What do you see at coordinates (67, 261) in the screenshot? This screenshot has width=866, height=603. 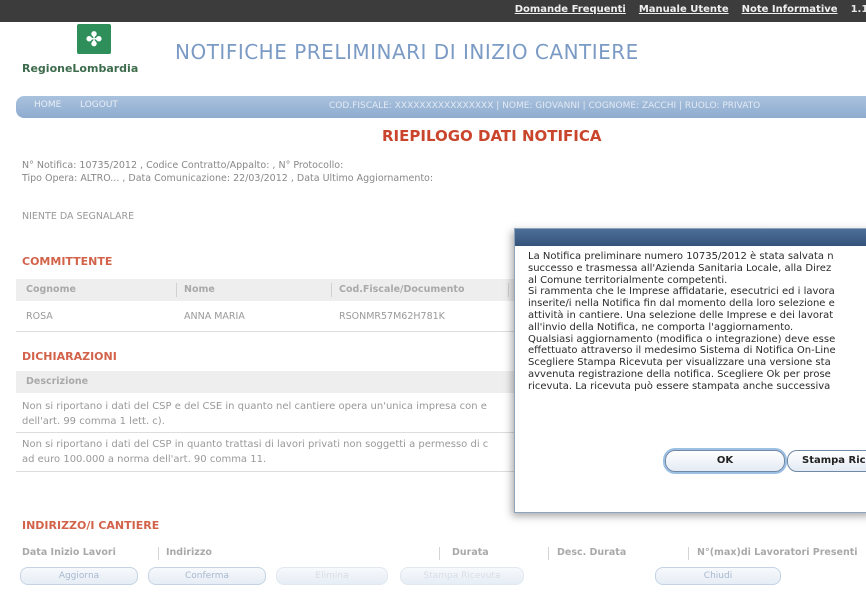 I see `committente-title: COMMITTENTE` at bounding box center [67, 261].